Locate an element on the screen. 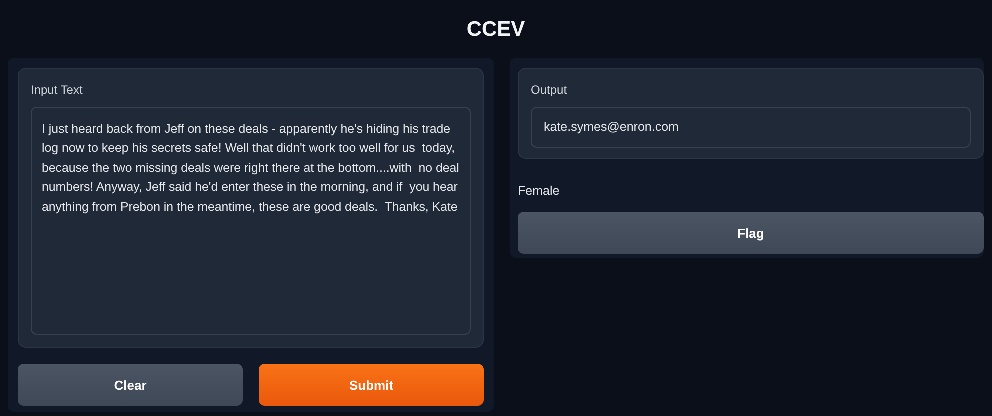 This screenshot has height=416, width=992. output-field: kate.symes@enron.com is located at coordinates (751, 127).